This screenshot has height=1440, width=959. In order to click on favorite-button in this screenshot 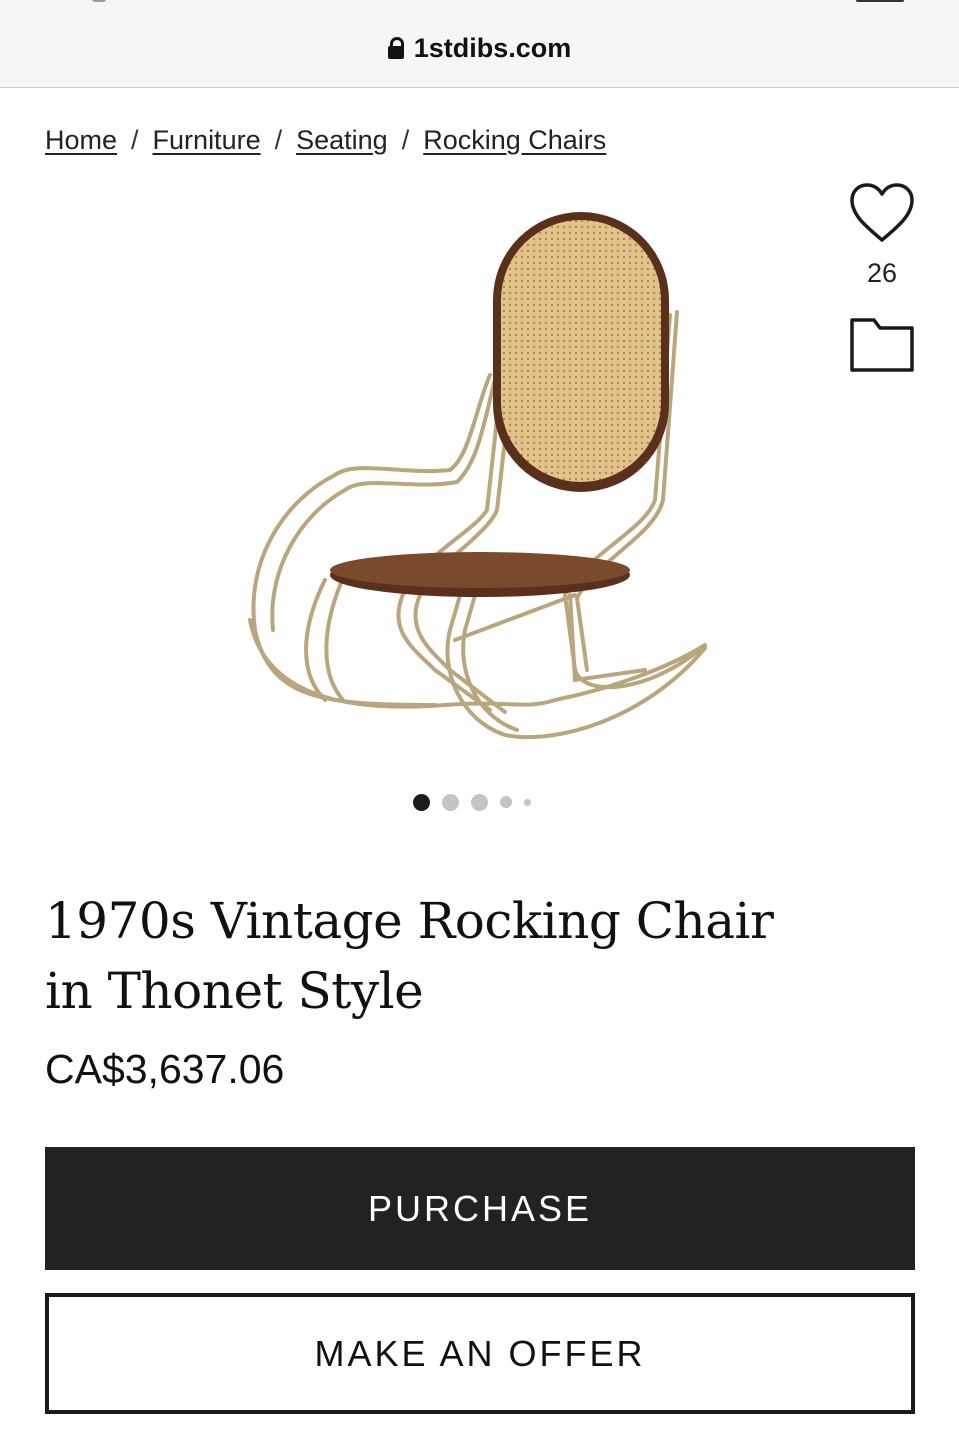, I will do `click(882, 215)`.